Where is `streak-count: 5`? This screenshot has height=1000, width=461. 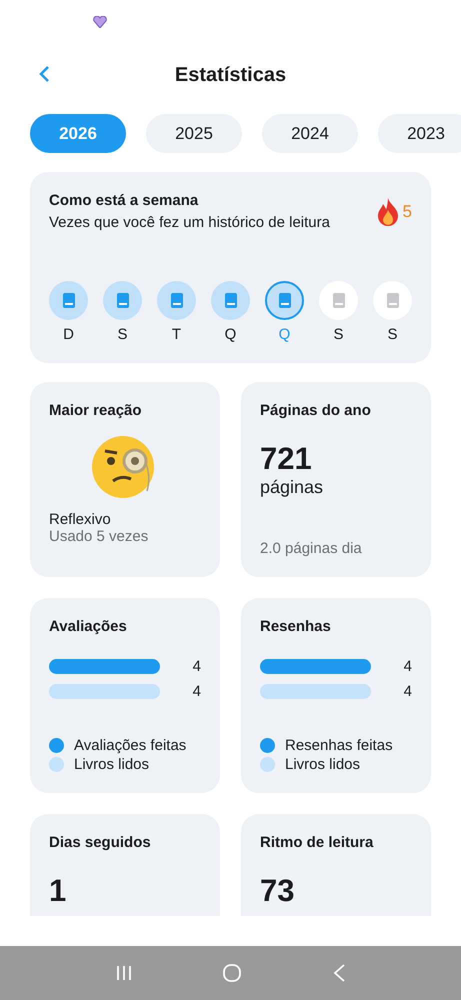
streak-count: 5 is located at coordinates (407, 212).